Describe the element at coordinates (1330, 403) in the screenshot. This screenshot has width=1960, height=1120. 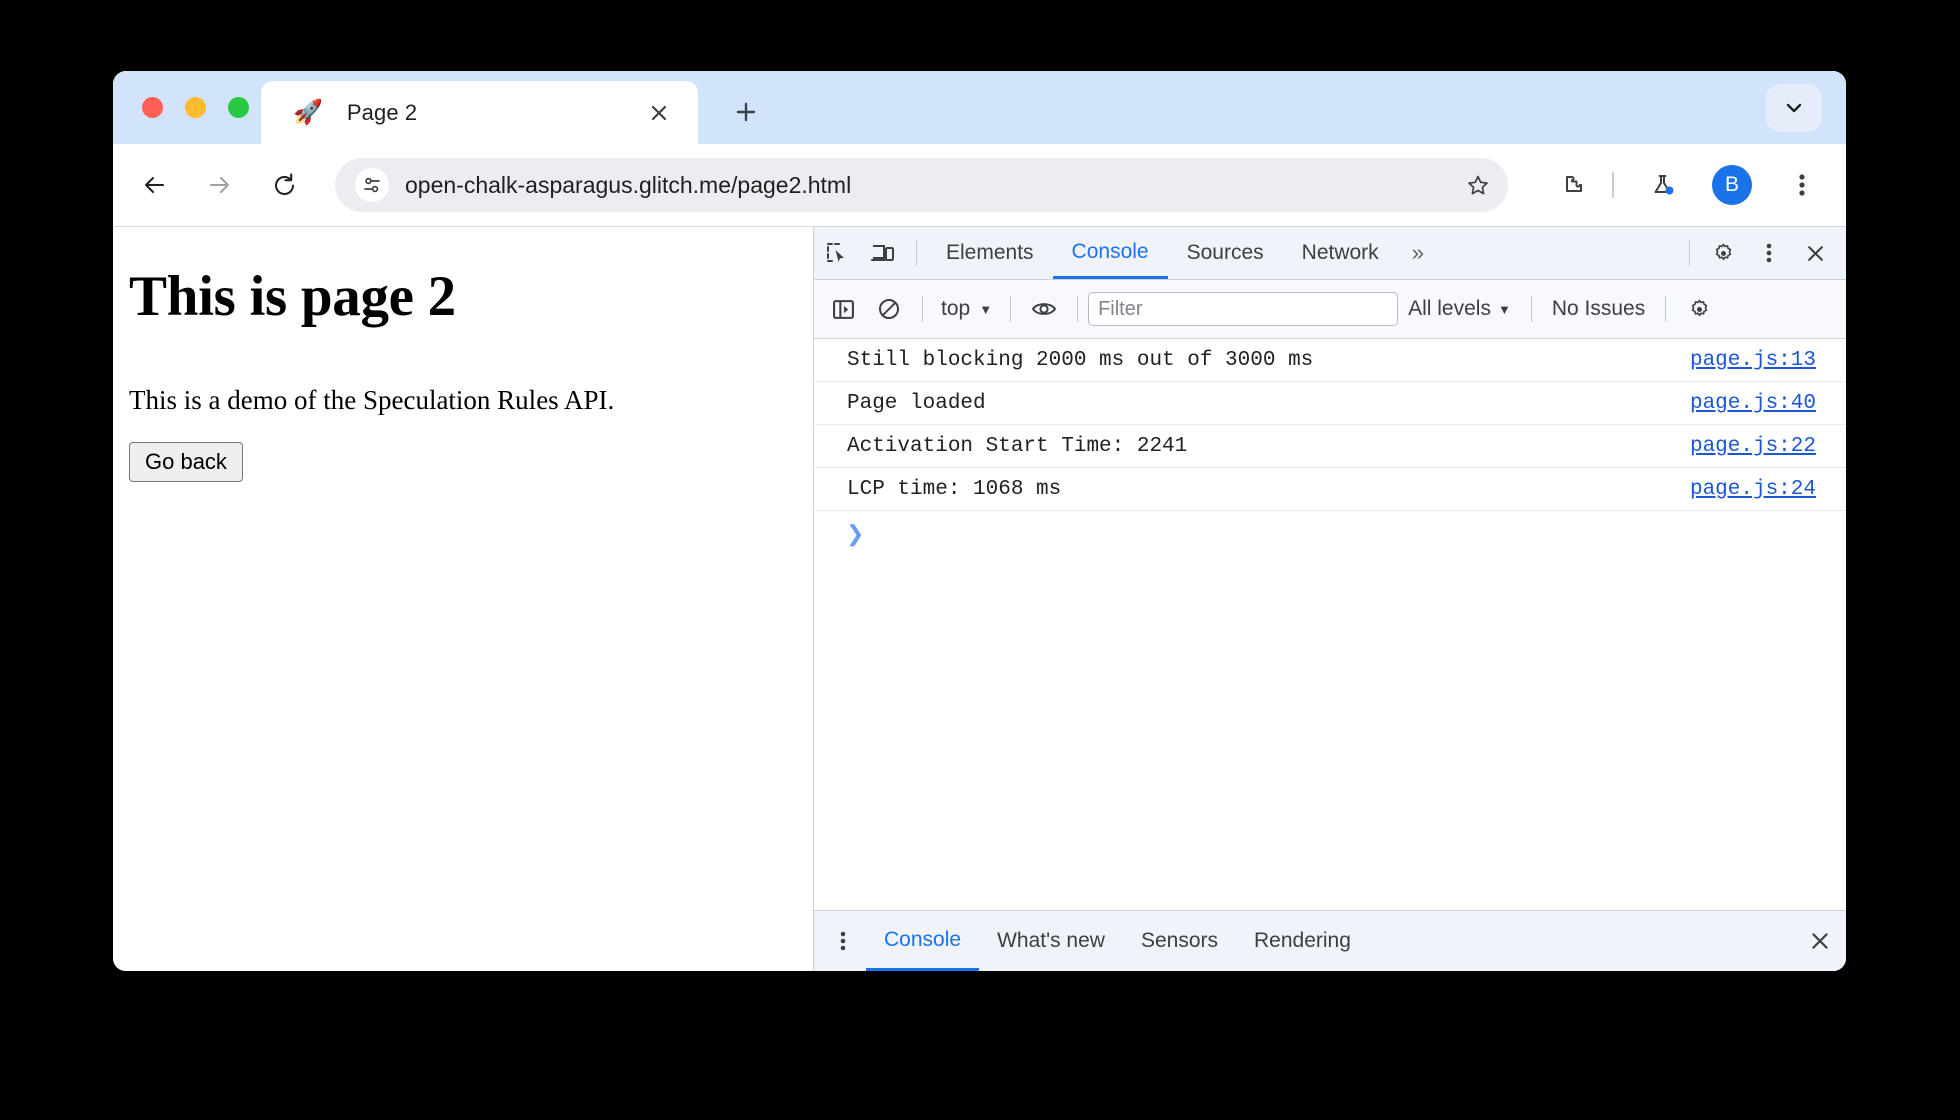
I see `console-message-row: Page loaded page.js:40` at that location.